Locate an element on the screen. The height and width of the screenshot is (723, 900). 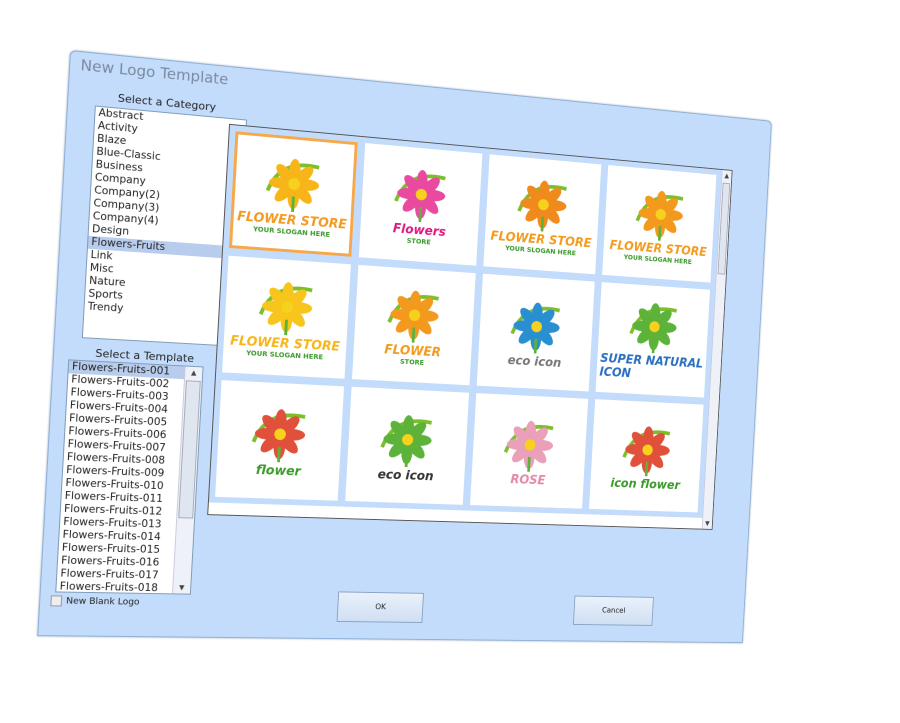
new-blank-logo-label: New Blank Logo is located at coordinates (102, 602).